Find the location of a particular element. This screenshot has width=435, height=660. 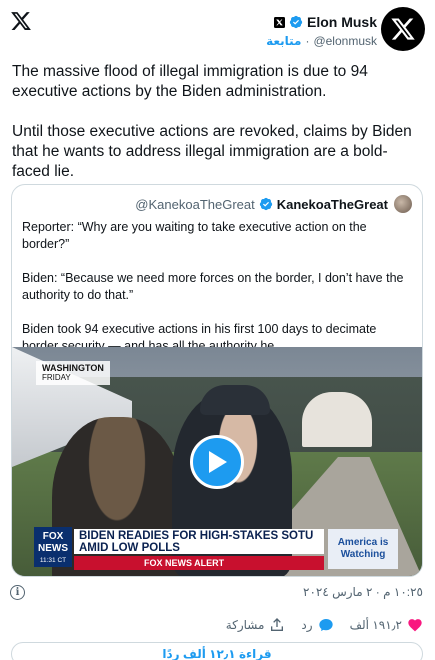

tweet-actions: ١٩١٫٢ ألف رد مشاركة is located at coordinates (324, 625).